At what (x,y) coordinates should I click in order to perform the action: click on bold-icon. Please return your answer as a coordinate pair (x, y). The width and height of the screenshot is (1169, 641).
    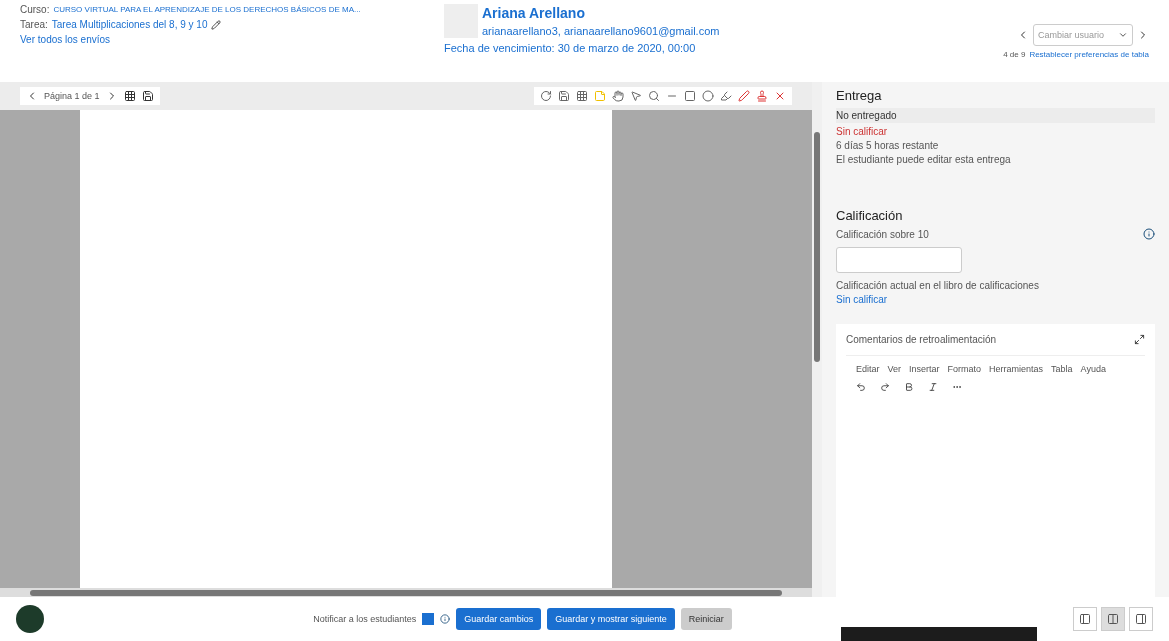
    Looking at the image, I should click on (909, 387).